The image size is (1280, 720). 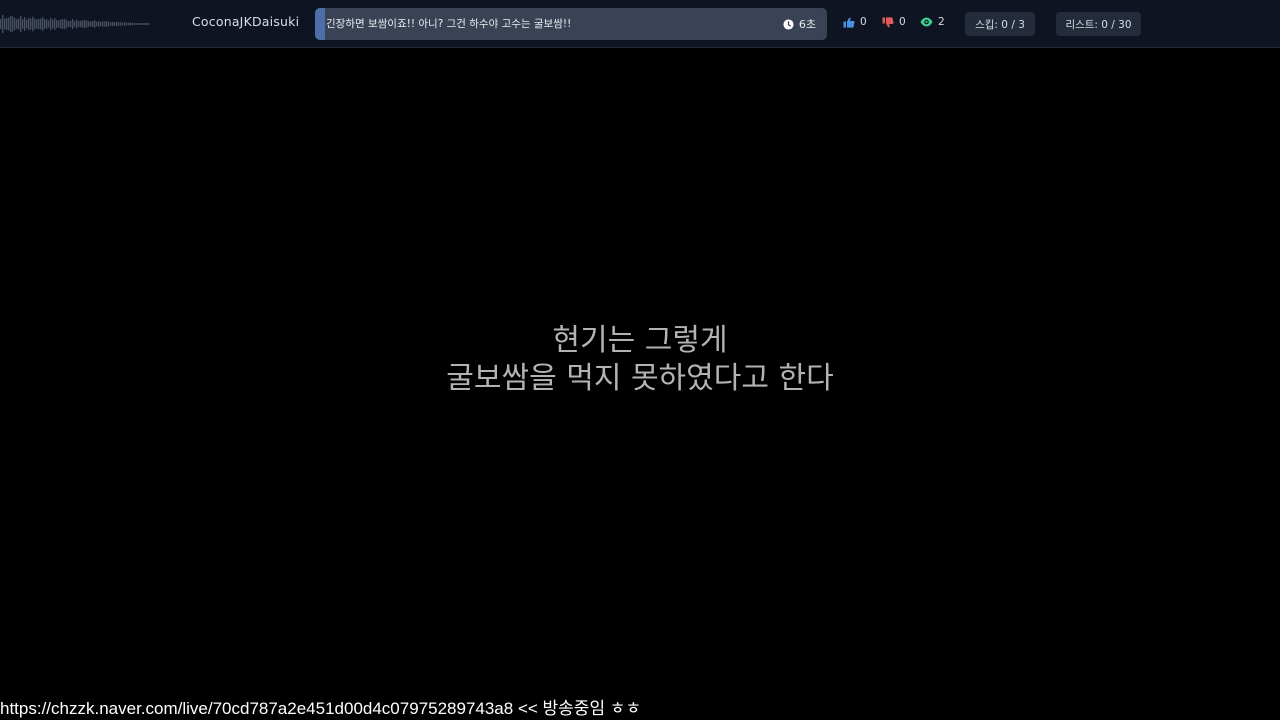 What do you see at coordinates (640, 340) in the screenshot?
I see `lyric-line-1: 현기는 그렇게` at bounding box center [640, 340].